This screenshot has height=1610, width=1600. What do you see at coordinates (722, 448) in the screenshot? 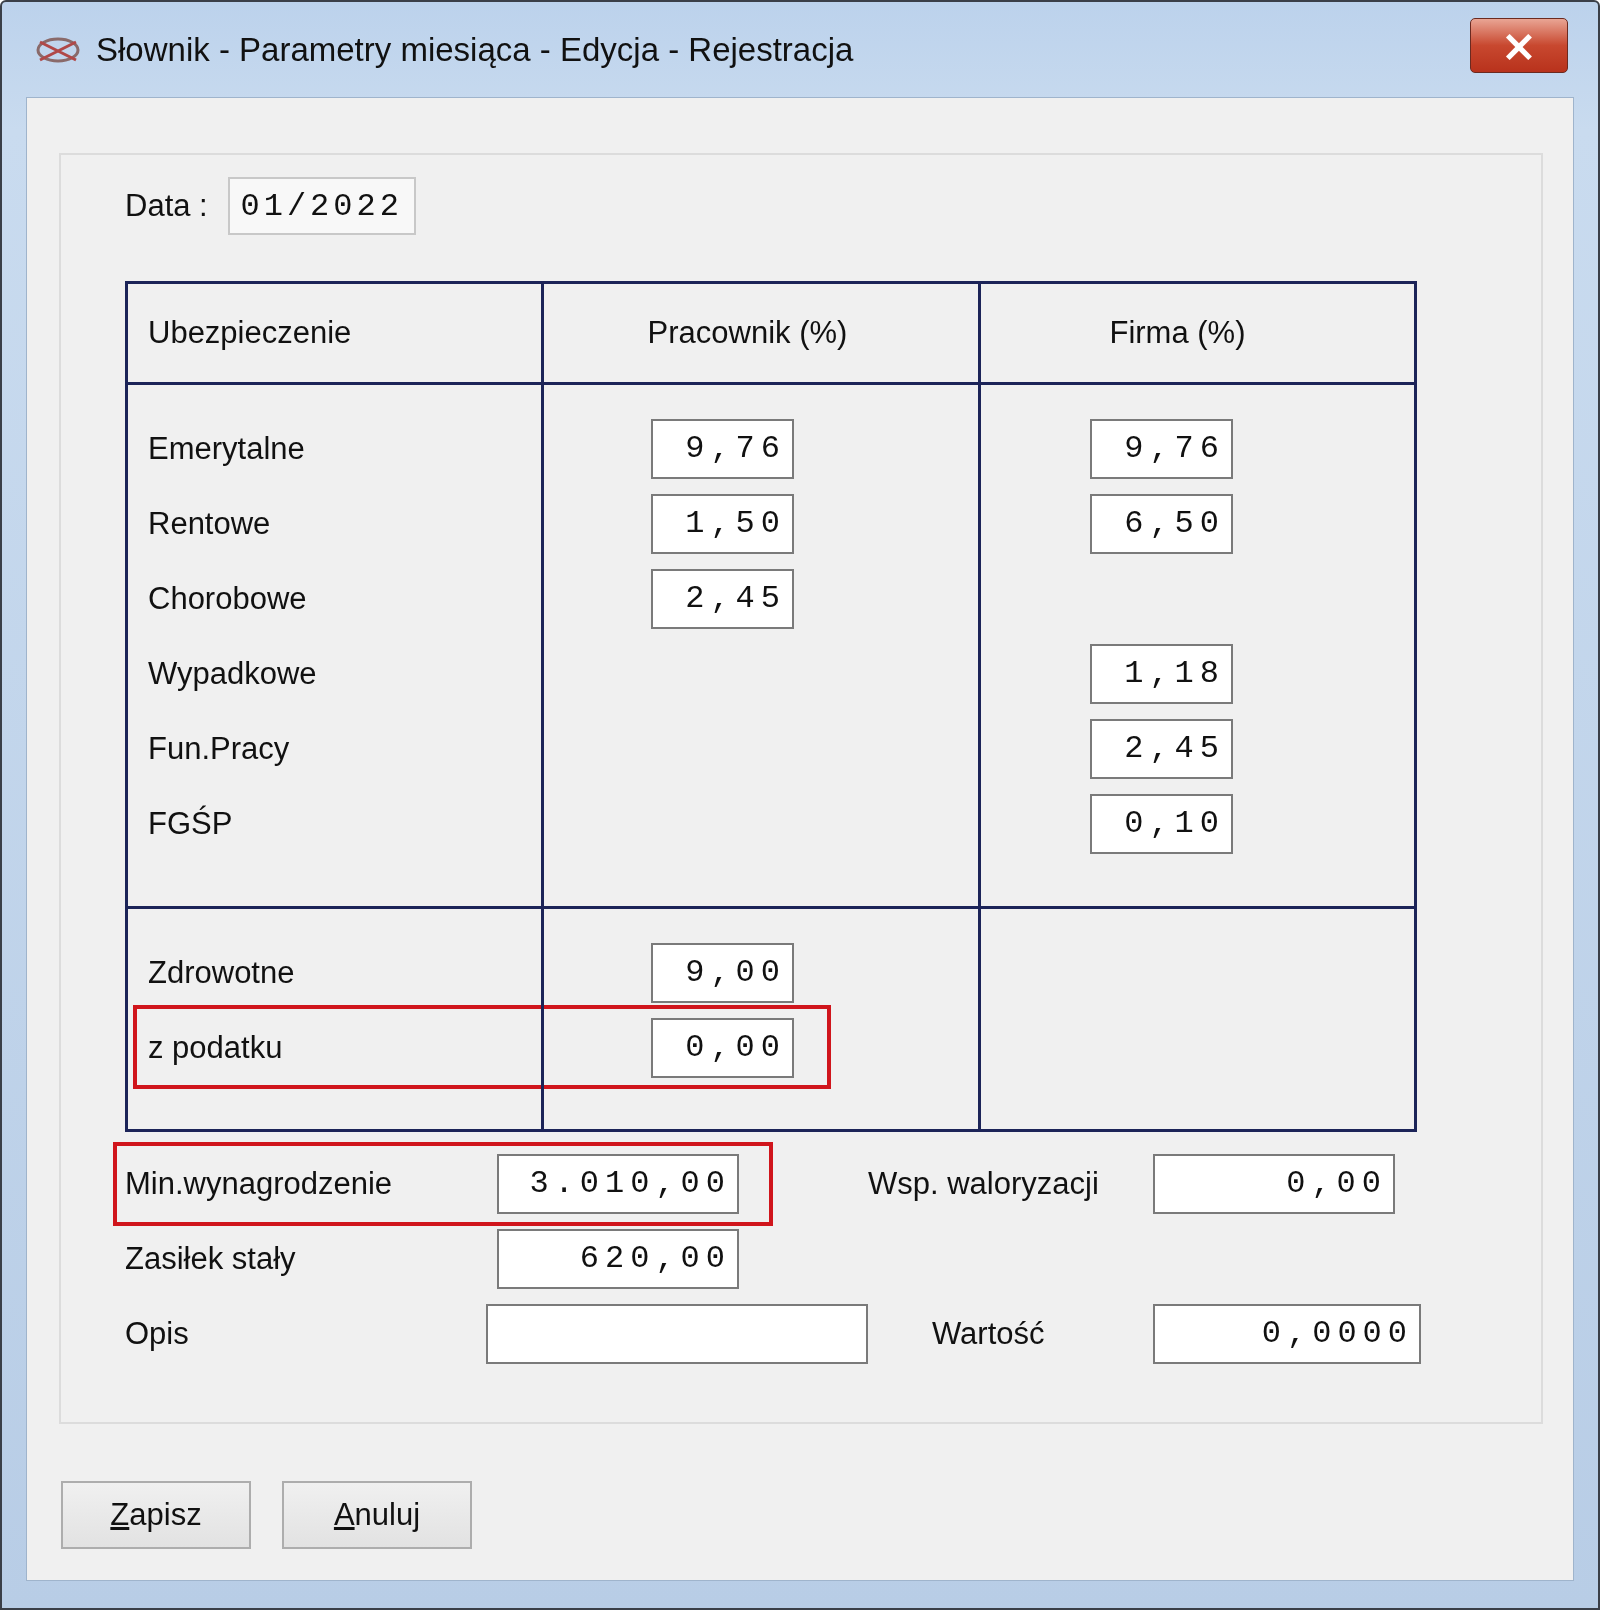
I see `employee-rate-field: 9,76` at bounding box center [722, 448].